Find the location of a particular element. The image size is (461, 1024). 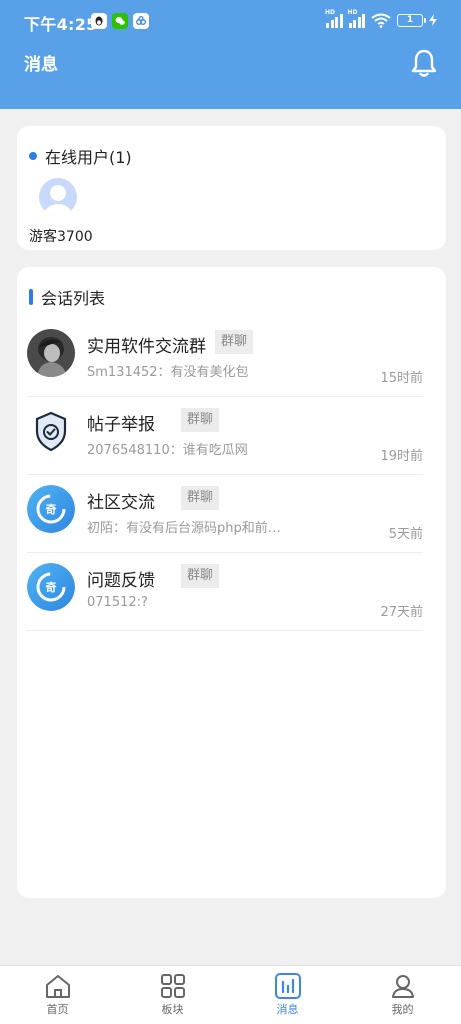

shield-check-avatar is located at coordinates (51, 431).